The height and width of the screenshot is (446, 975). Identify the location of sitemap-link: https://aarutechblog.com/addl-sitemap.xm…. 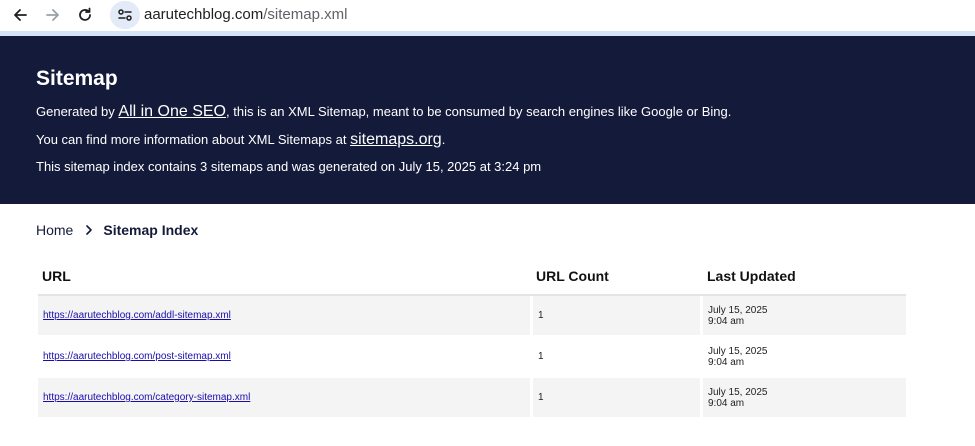
(137, 315).